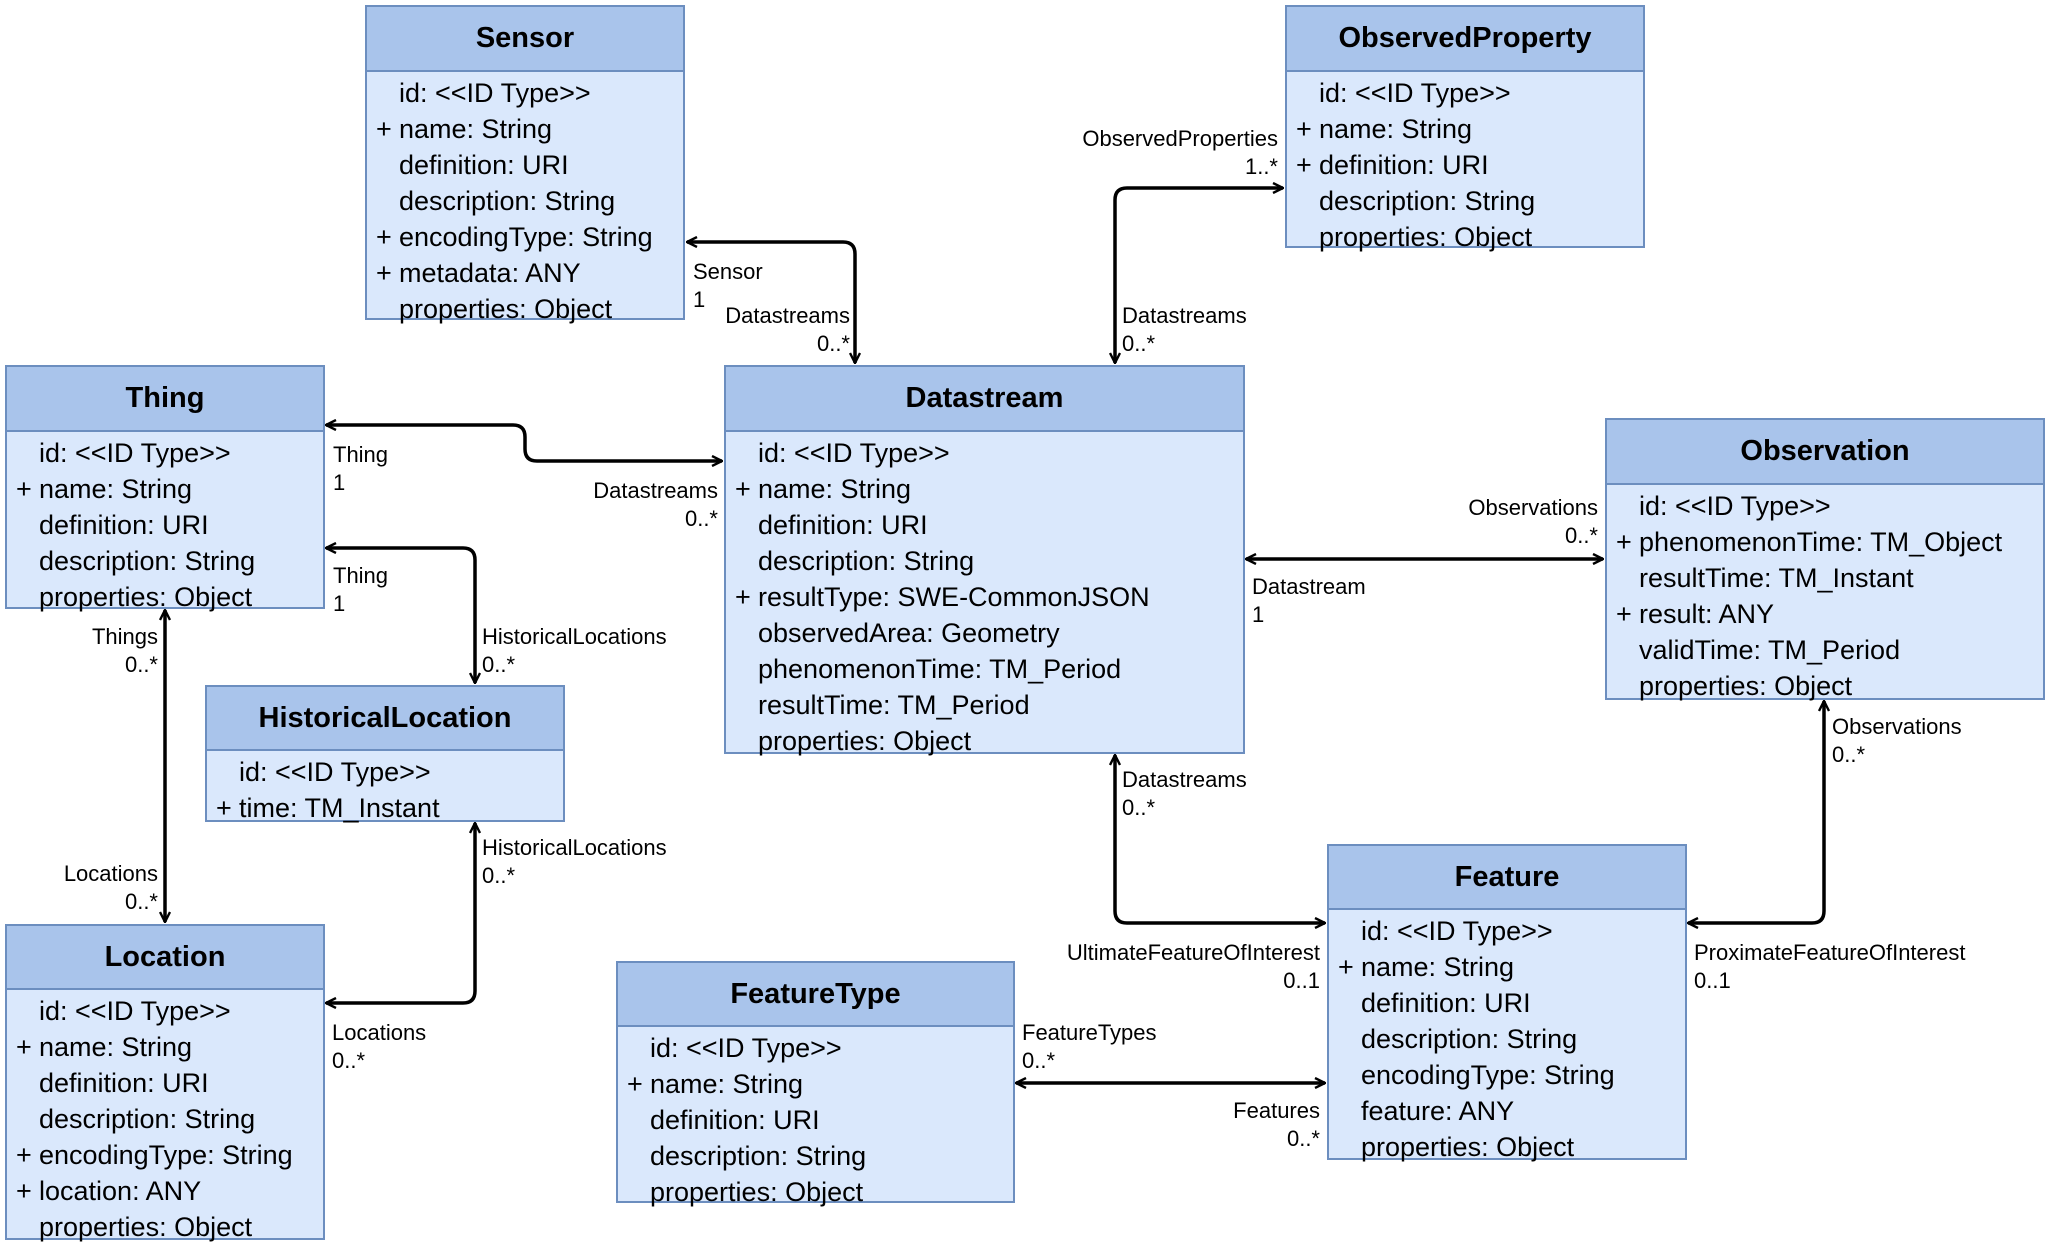 The height and width of the screenshot is (1246, 2050). I want to click on multiplicity: 1..*, so click(1261, 166).